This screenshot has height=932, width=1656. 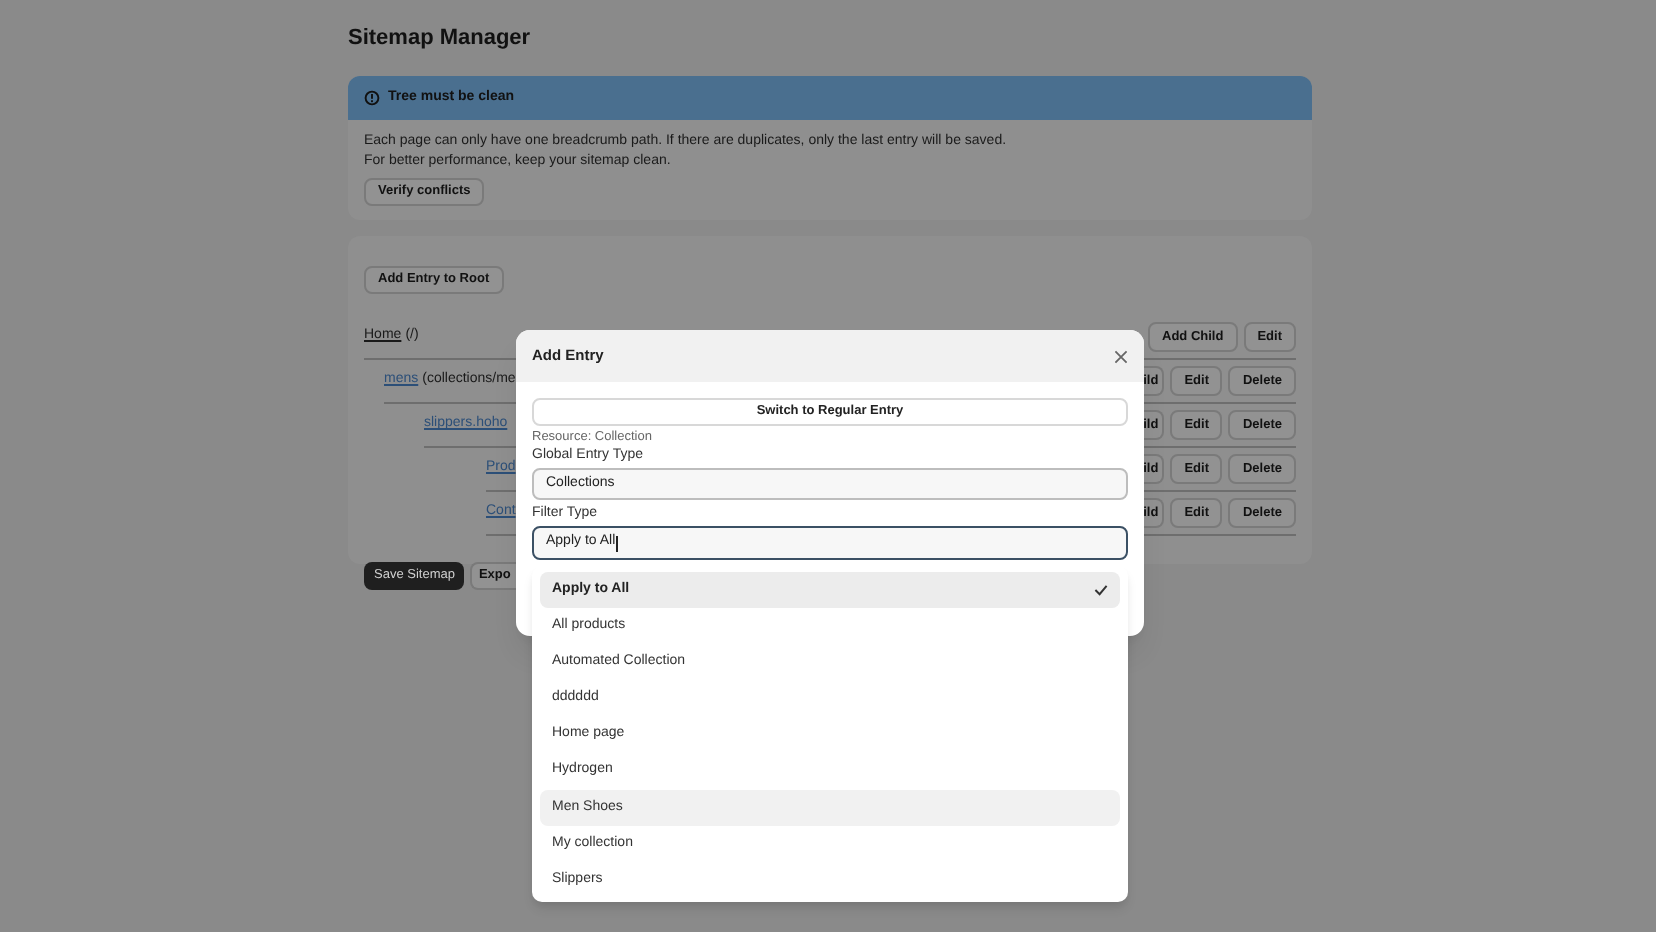 I want to click on close-icon, so click(x=1121, y=356).